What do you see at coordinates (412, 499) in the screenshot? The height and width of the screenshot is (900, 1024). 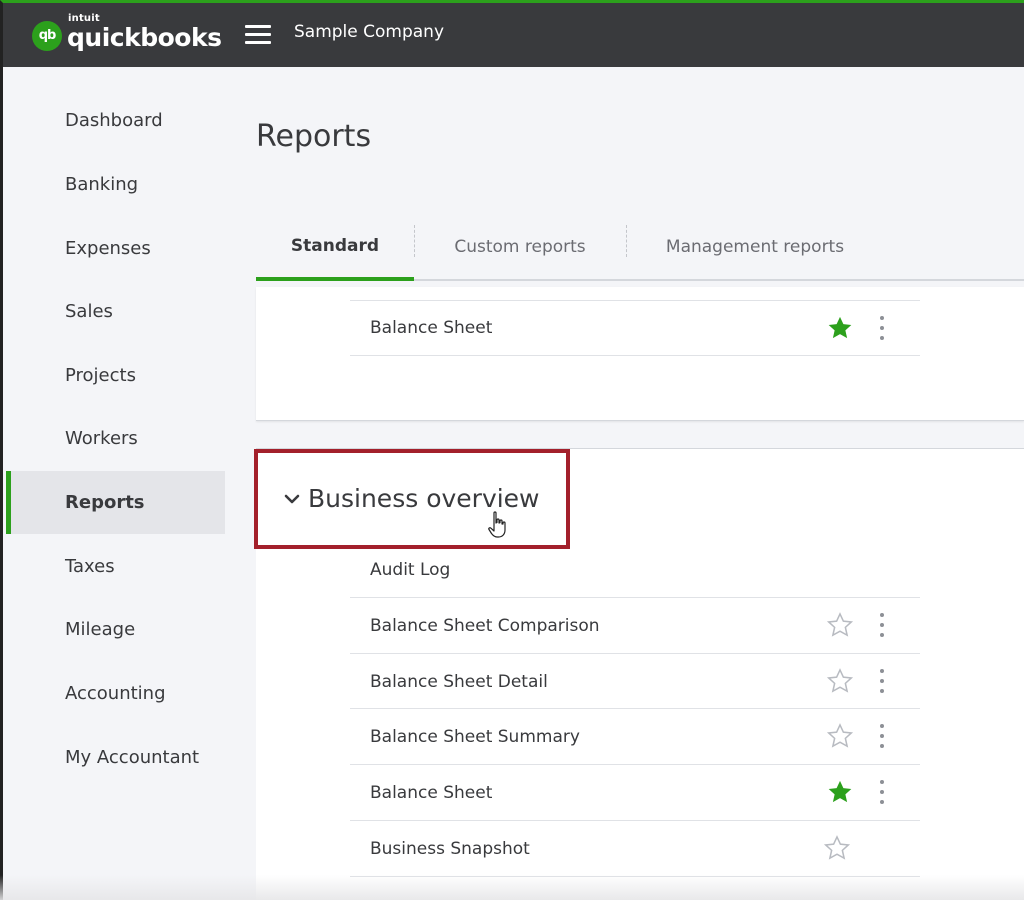 I see `highlight-box` at bounding box center [412, 499].